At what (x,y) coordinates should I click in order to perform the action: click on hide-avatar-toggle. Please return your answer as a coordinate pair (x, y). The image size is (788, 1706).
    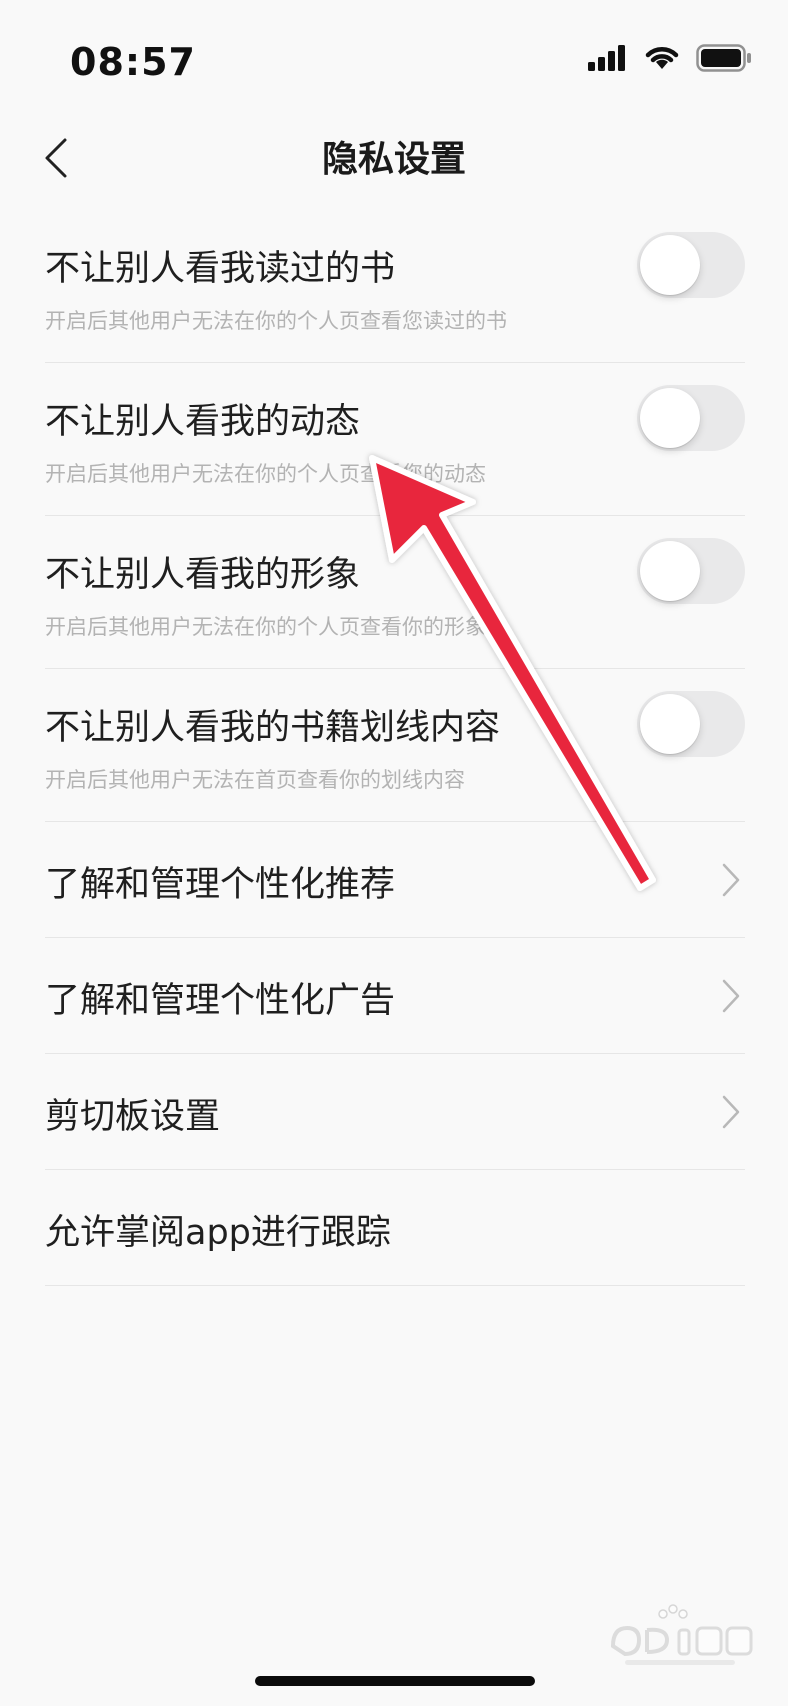
    Looking at the image, I should click on (691, 571).